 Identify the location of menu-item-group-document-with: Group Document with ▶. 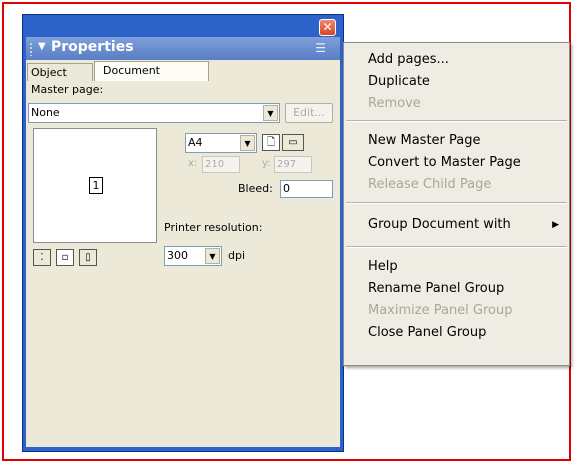
(456, 225).